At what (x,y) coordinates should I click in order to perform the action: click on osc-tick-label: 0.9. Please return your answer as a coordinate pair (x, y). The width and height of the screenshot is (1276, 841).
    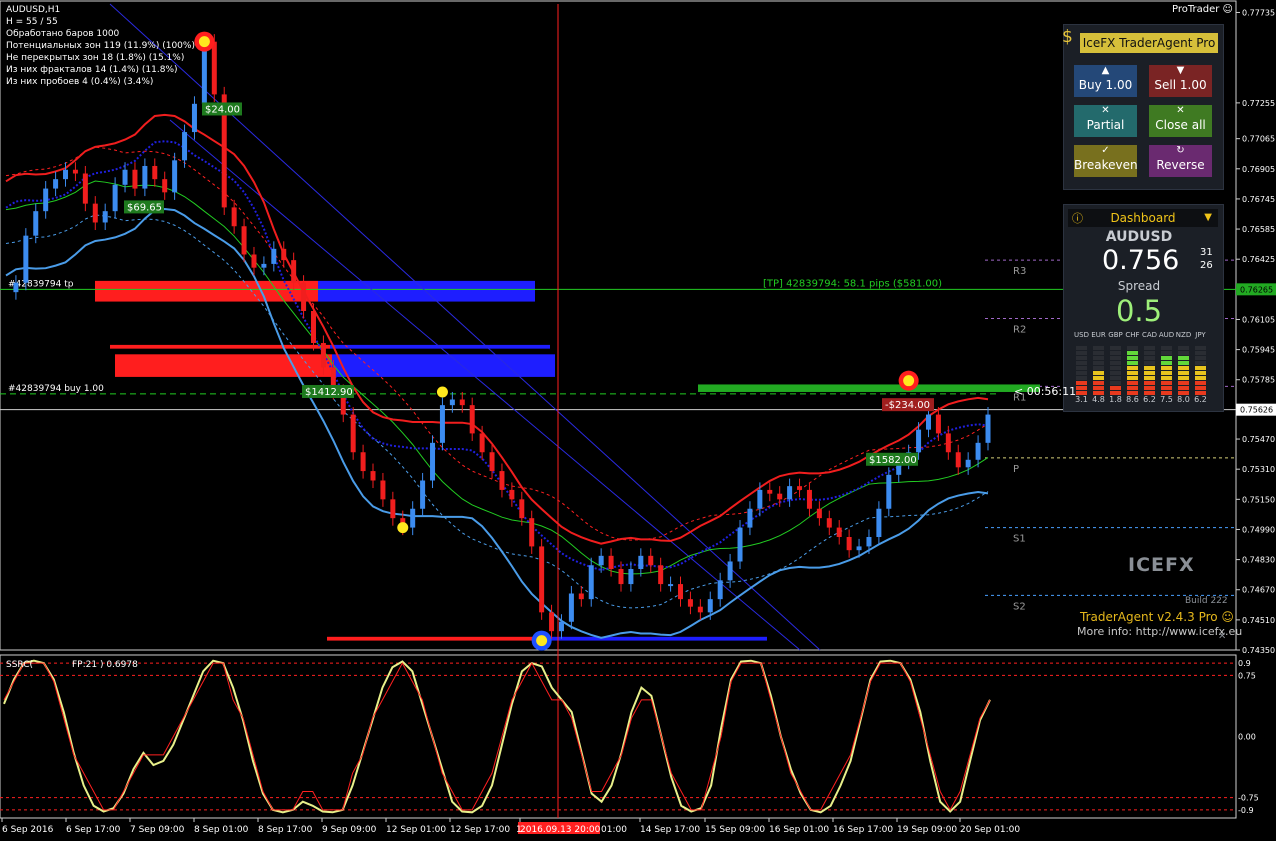
    Looking at the image, I should click on (1244, 663).